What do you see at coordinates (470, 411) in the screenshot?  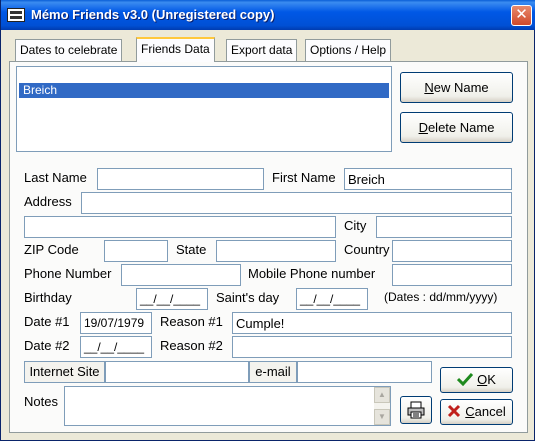 I see `cancel-accel: C` at bounding box center [470, 411].